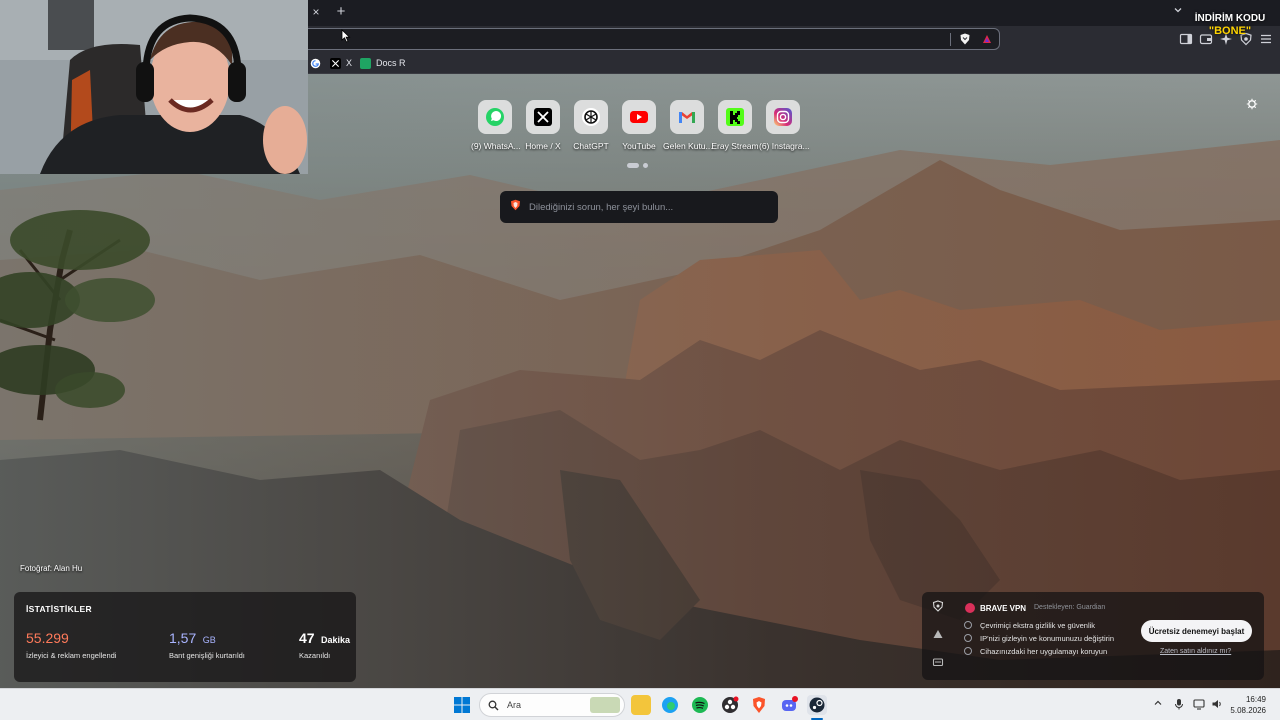 Image resolution: width=1280 pixels, height=720 pixels. I want to click on address-bar, so click(650, 39).